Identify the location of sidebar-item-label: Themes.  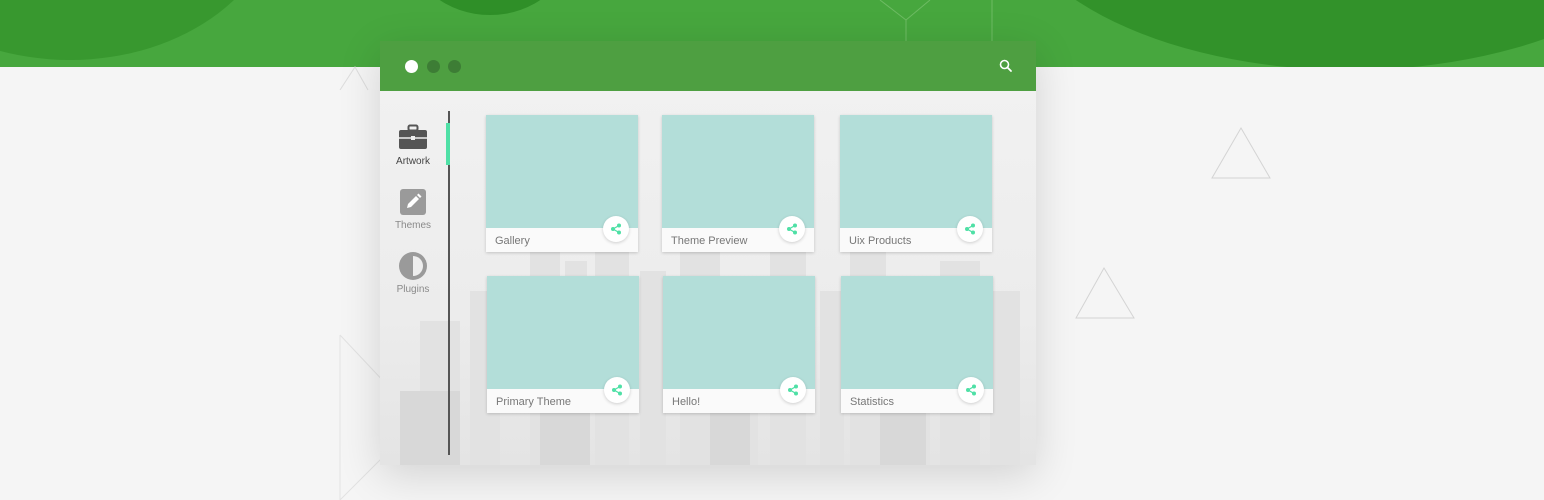
(413, 225).